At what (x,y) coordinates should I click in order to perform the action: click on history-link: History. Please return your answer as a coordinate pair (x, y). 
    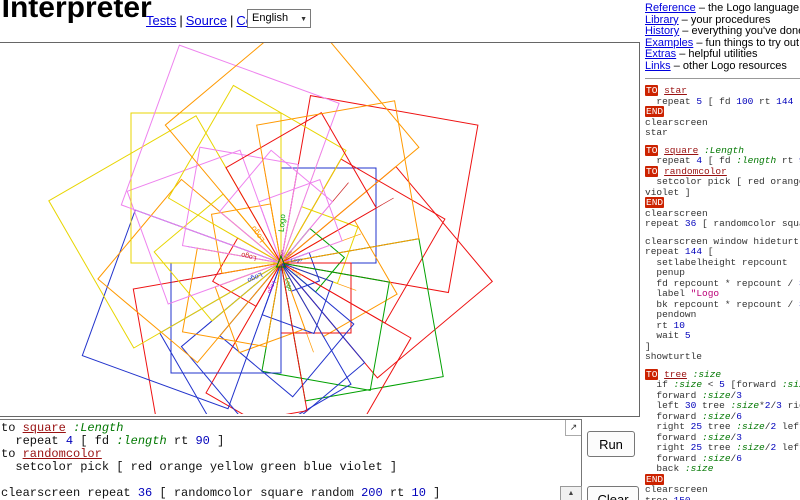
    Looking at the image, I should click on (662, 31).